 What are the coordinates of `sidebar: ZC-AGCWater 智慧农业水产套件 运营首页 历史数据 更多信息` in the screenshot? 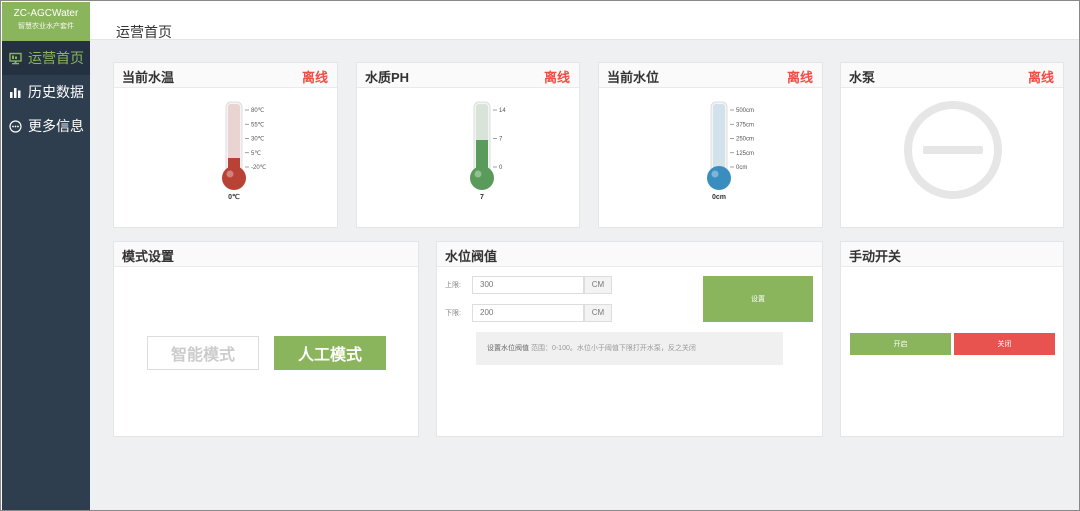 It's located at (46, 256).